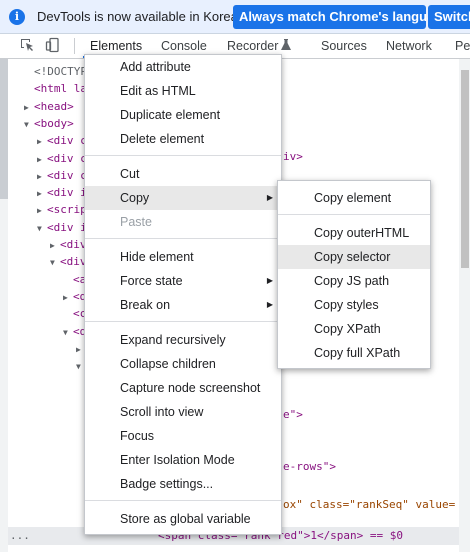 The width and height of the screenshot is (470, 552). What do you see at coordinates (177, 460) in the screenshot?
I see `menu-item-label: Enter Isolation Mode` at bounding box center [177, 460].